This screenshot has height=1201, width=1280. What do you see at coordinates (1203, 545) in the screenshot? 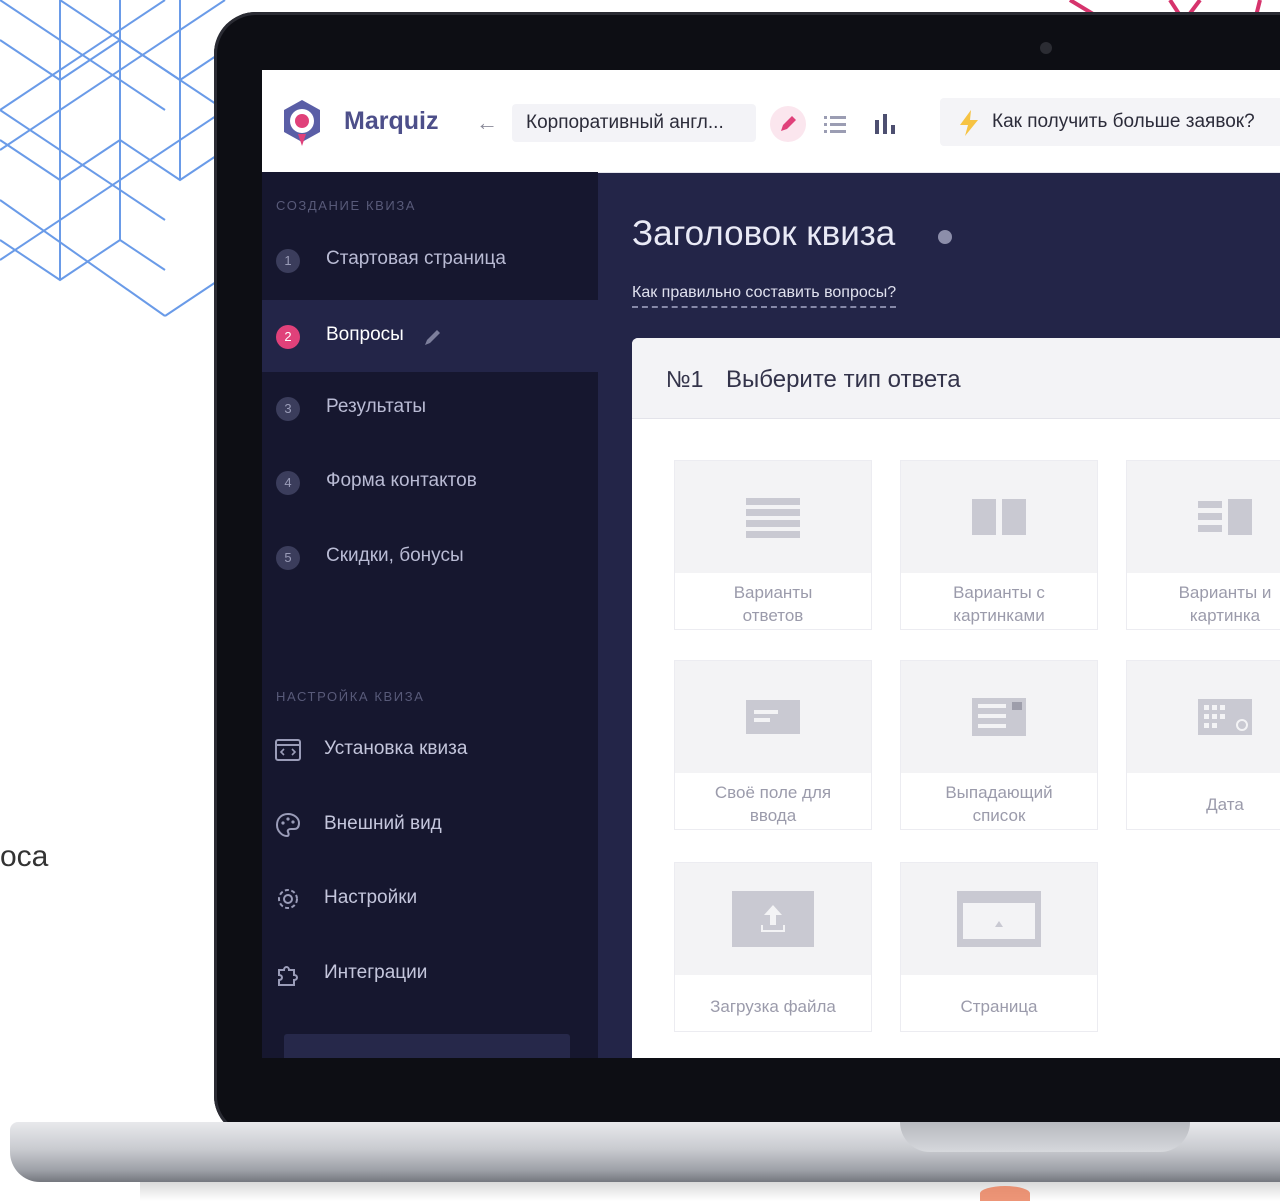
I see `answer-type-options-and-image: Варианты и картинка` at bounding box center [1203, 545].